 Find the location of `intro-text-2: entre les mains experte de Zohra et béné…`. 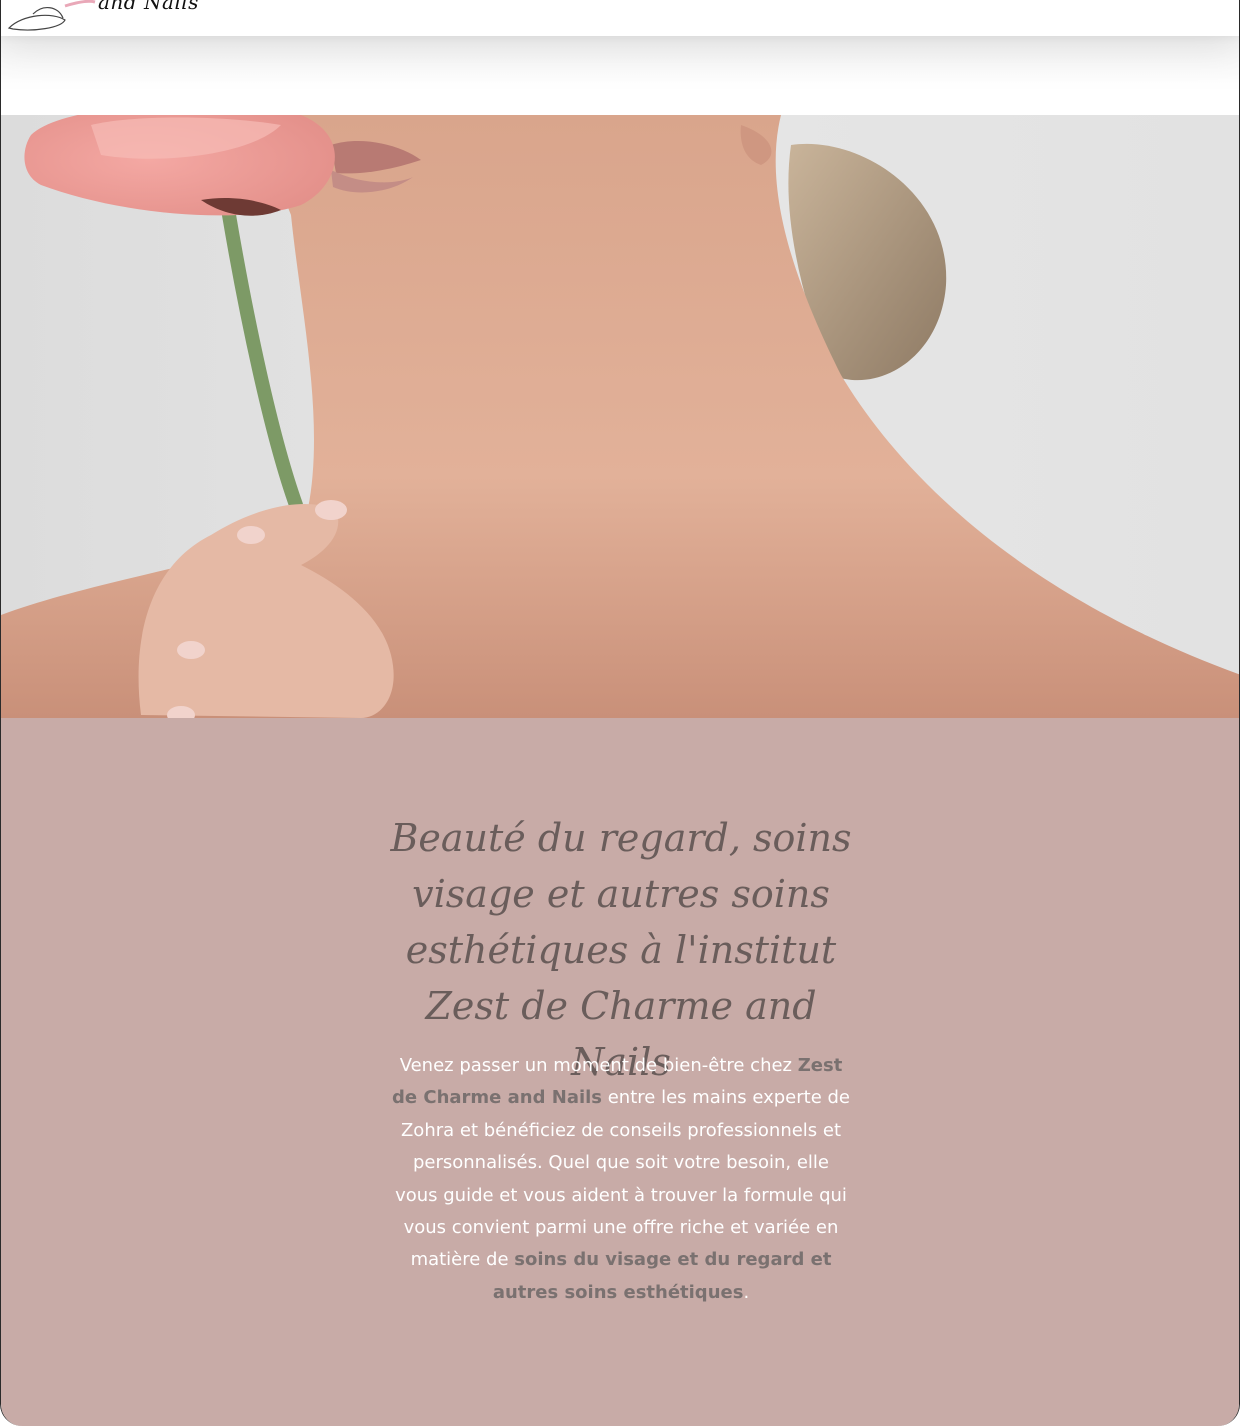

intro-text-2: entre les mains experte de Zohra et béné… is located at coordinates (622, 1179).